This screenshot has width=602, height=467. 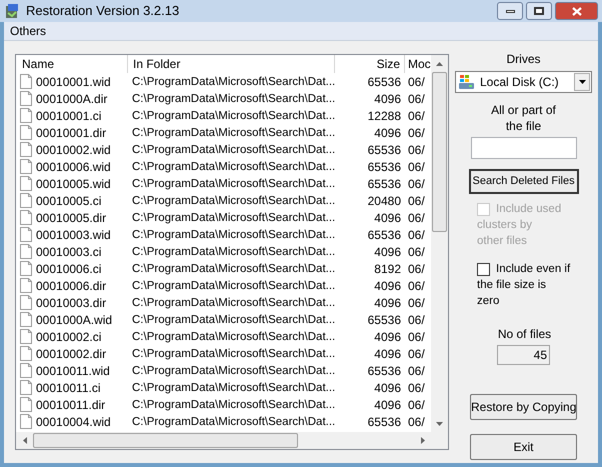 I want to click on file-name: 00010001.wid, so click(x=73, y=82).